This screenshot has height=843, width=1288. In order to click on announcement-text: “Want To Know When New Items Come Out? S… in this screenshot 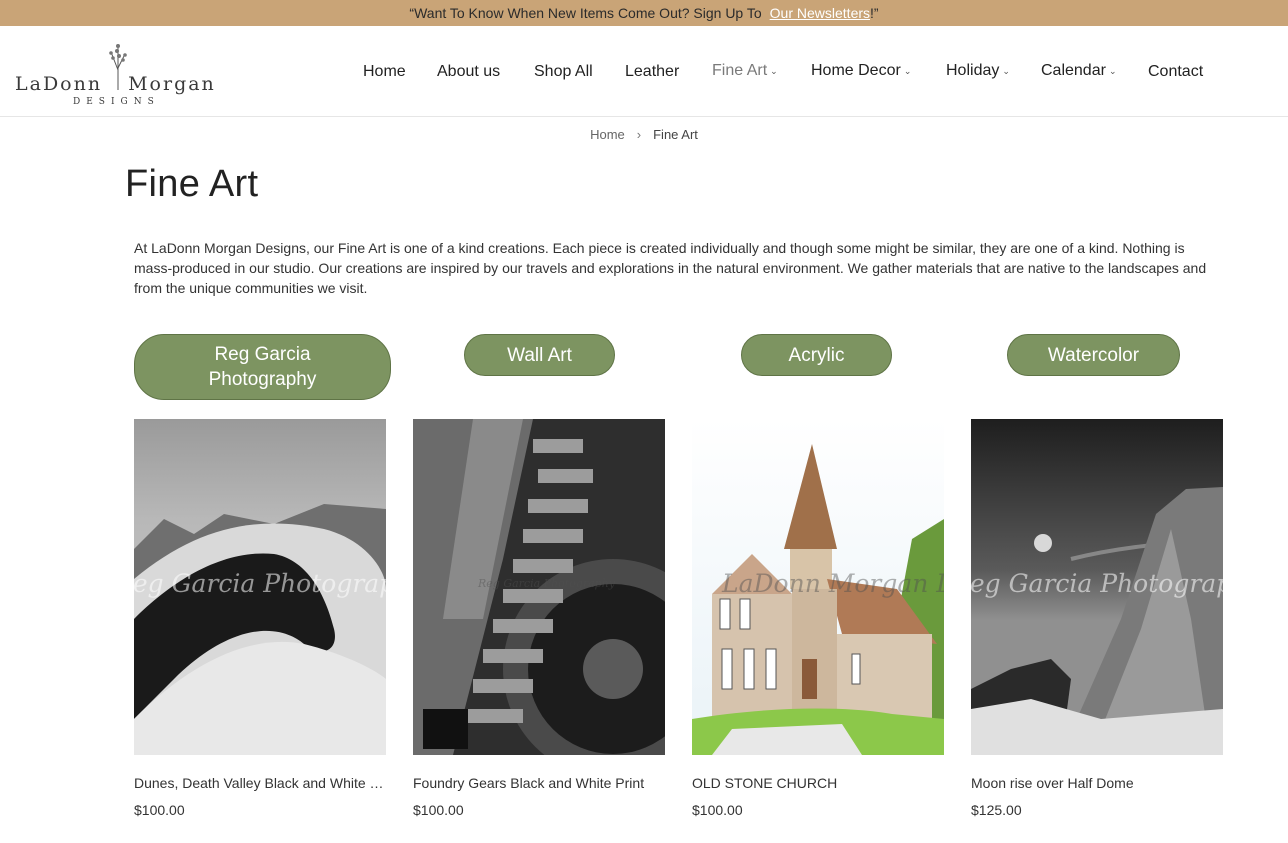, I will do `click(585, 13)`.